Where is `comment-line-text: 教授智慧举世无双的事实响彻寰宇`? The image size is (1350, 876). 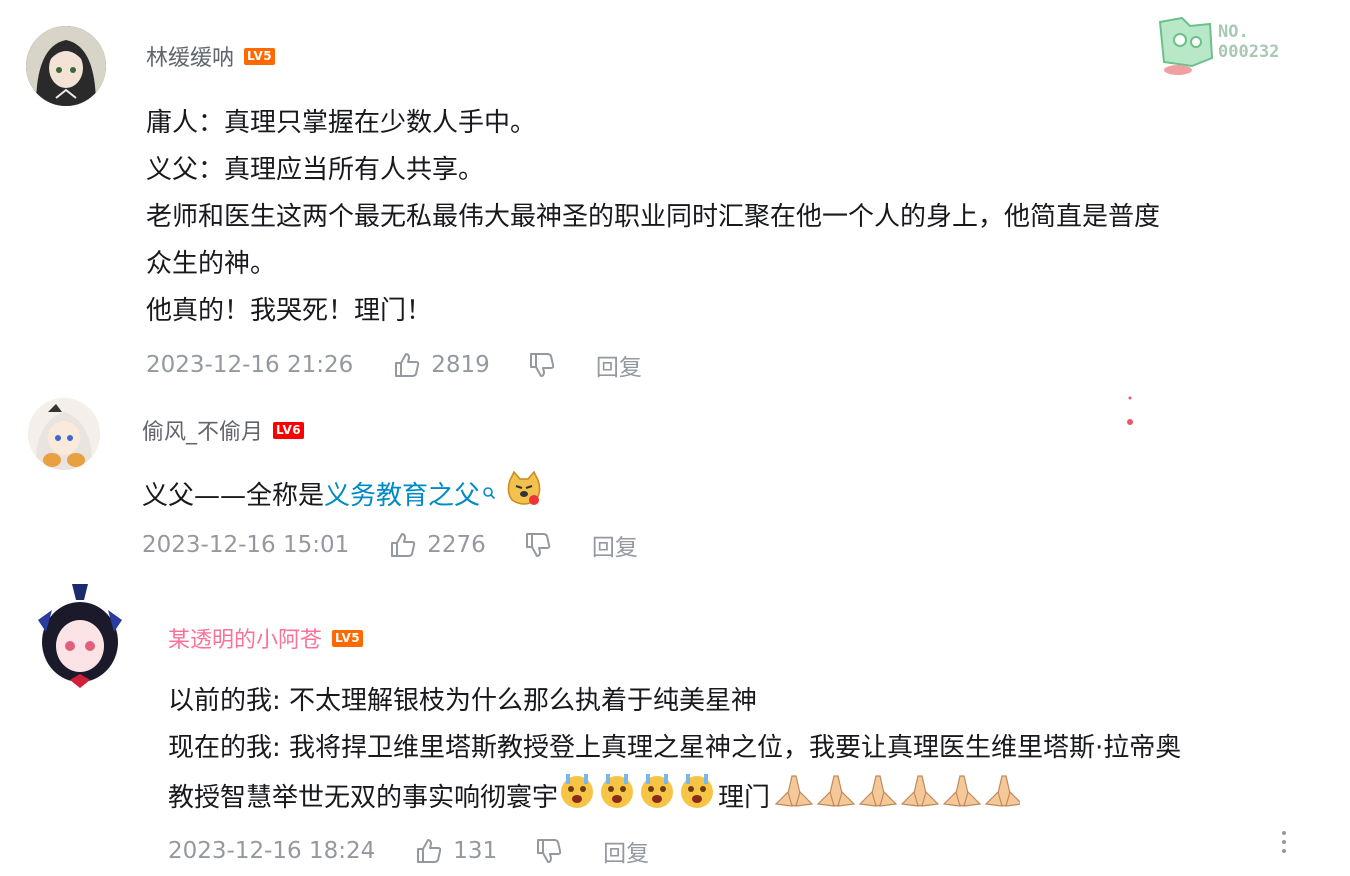 comment-line-text: 教授智慧举世无双的事实响彻寰宇 is located at coordinates (363, 798).